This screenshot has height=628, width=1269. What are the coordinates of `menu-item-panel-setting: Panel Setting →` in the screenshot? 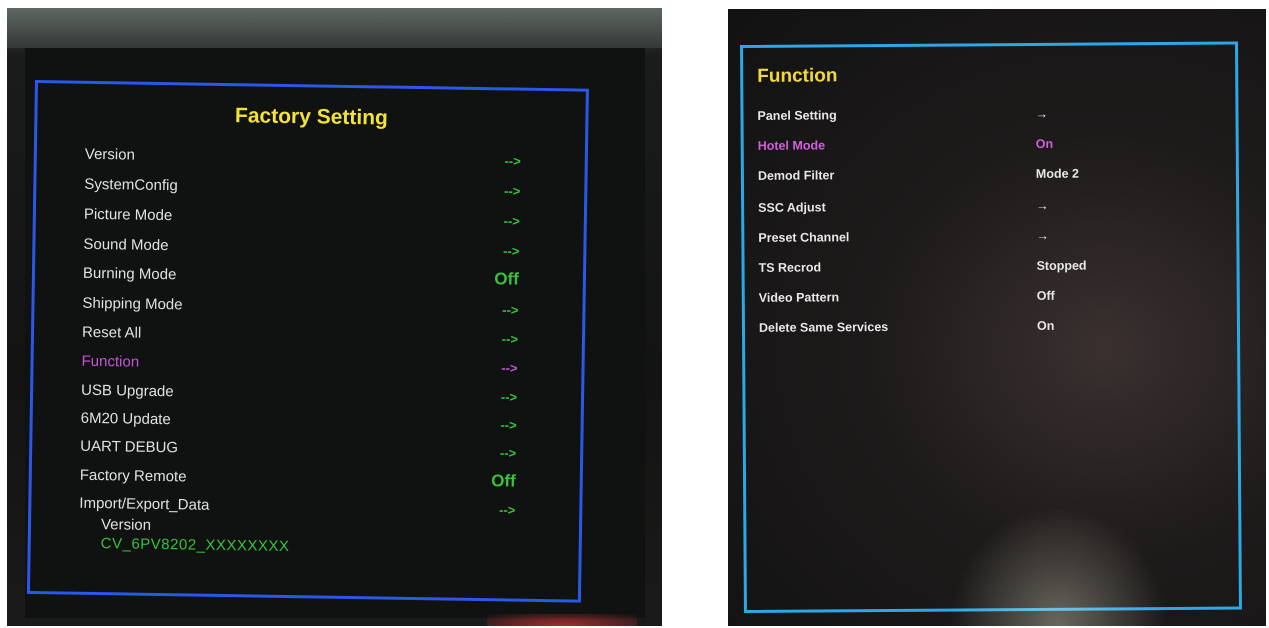 It's located at (992, 115).